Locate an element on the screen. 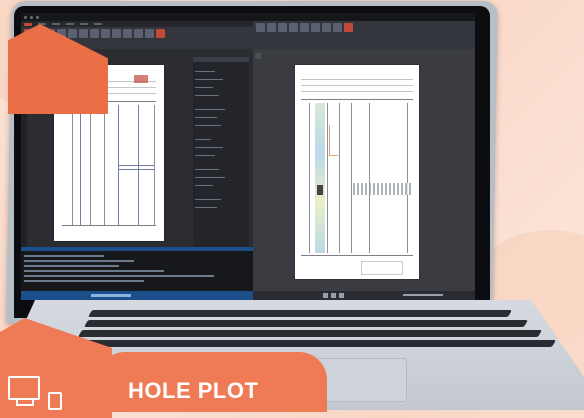 Image resolution: width=584 pixels, height=418 pixels. properties-header is located at coordinates (221, 59).